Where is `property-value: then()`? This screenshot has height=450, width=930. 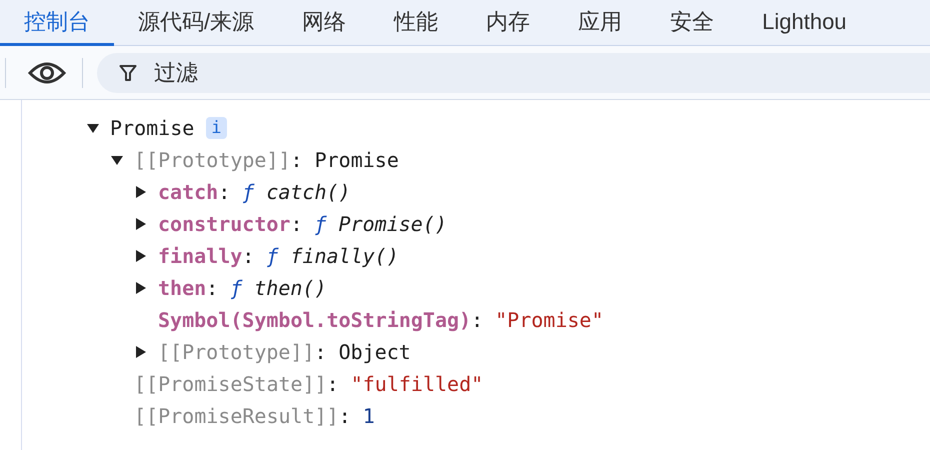
property-value: then() is located at coordinates (290, 288).